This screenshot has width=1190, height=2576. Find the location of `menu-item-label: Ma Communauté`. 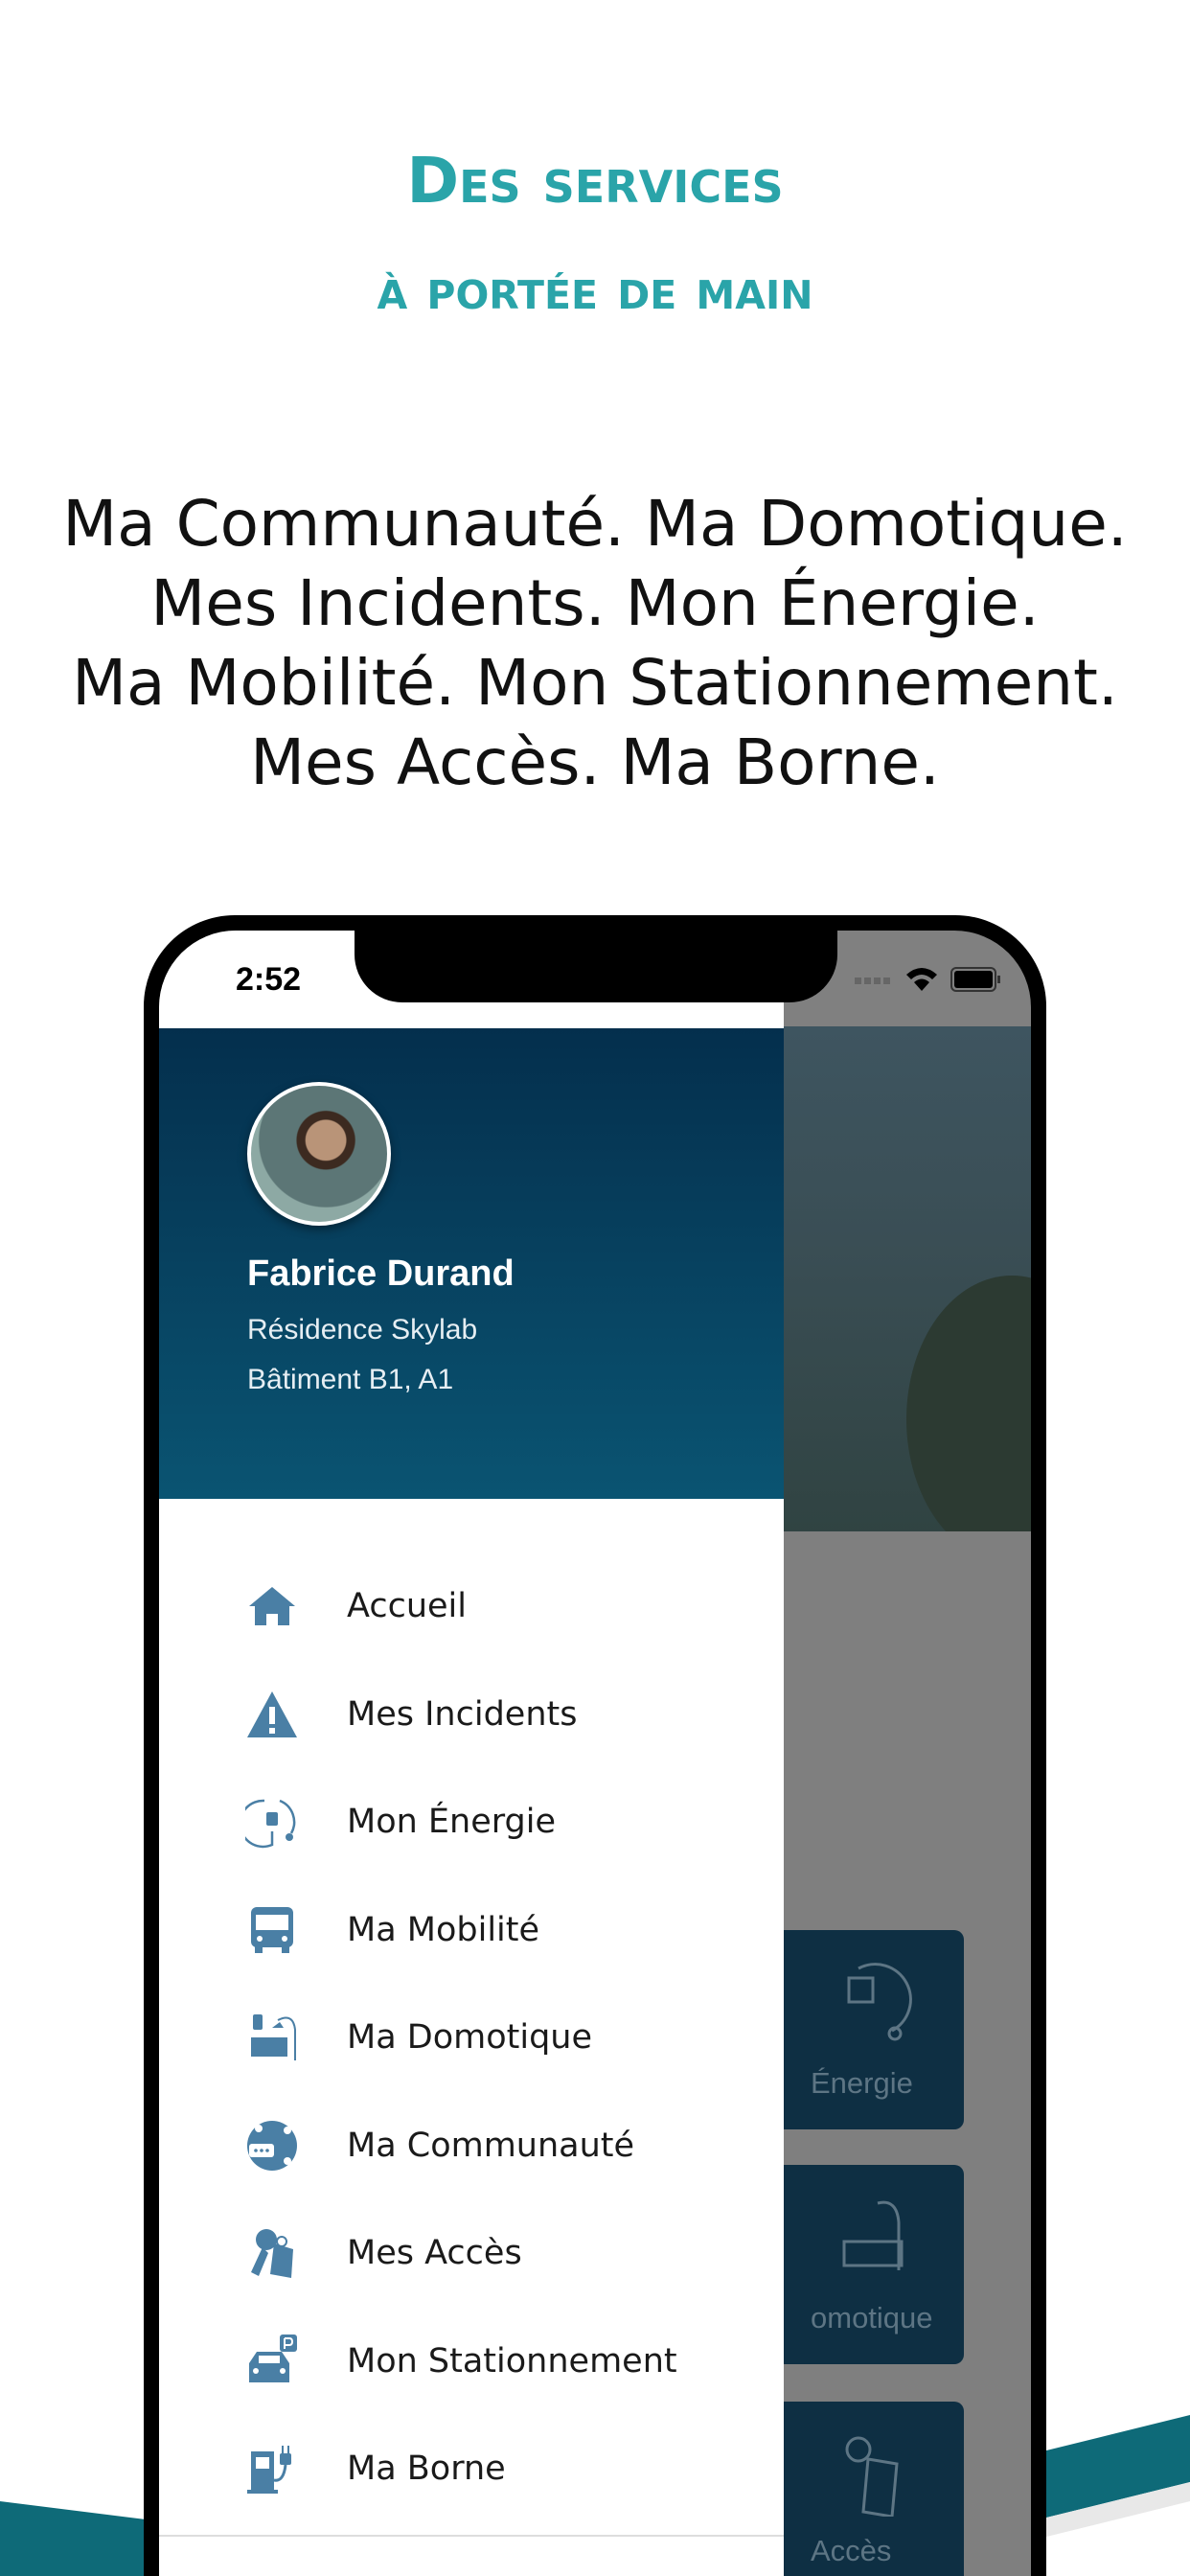

menu-item-label: Ma Communauté is located at coordinates (491, 2145).